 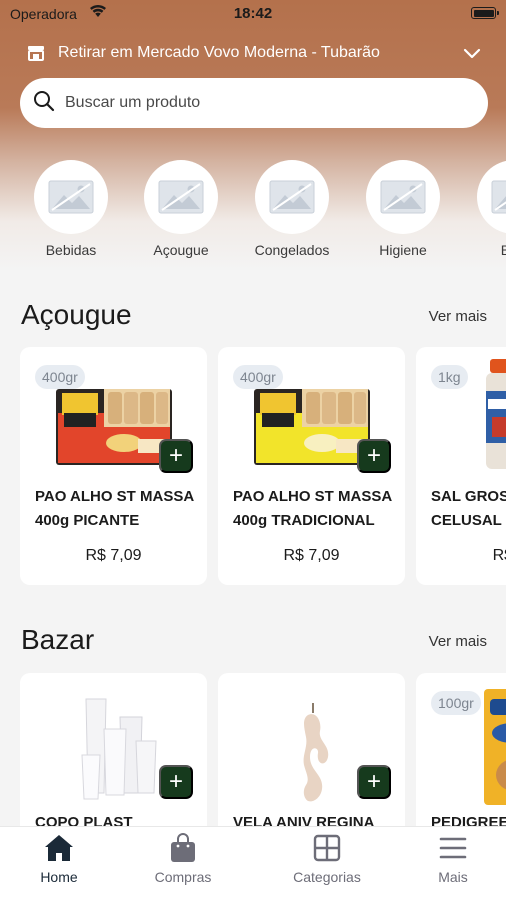 What do you see at coordinates (468, 820) in the screenshot?
I see `product-name: PEDIGREE` at bounding box center [468, 820].